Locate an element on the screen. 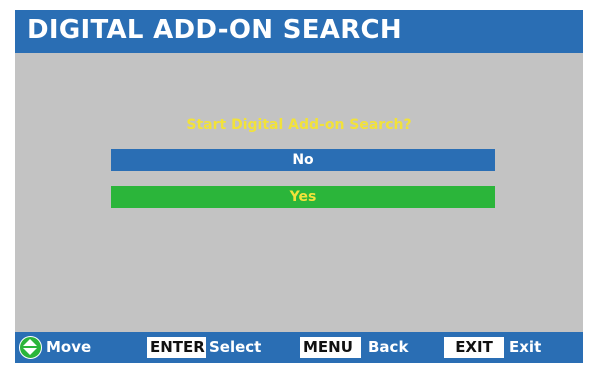 The image size is (597, 366). footer-hint-bar: Move ENTER Select MENU Back EXIT Exit is located at coordinates (299, 347).